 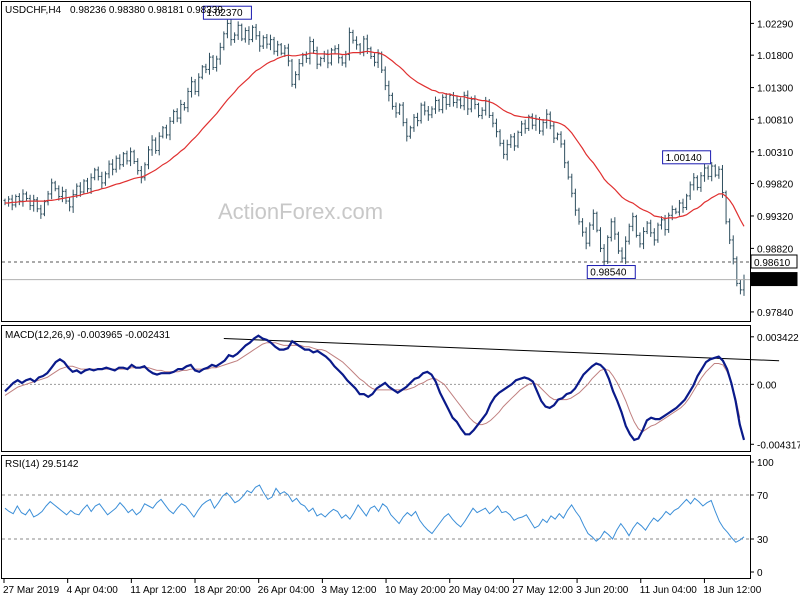 I want to click on rsi-line, so click(x=374, y=513).